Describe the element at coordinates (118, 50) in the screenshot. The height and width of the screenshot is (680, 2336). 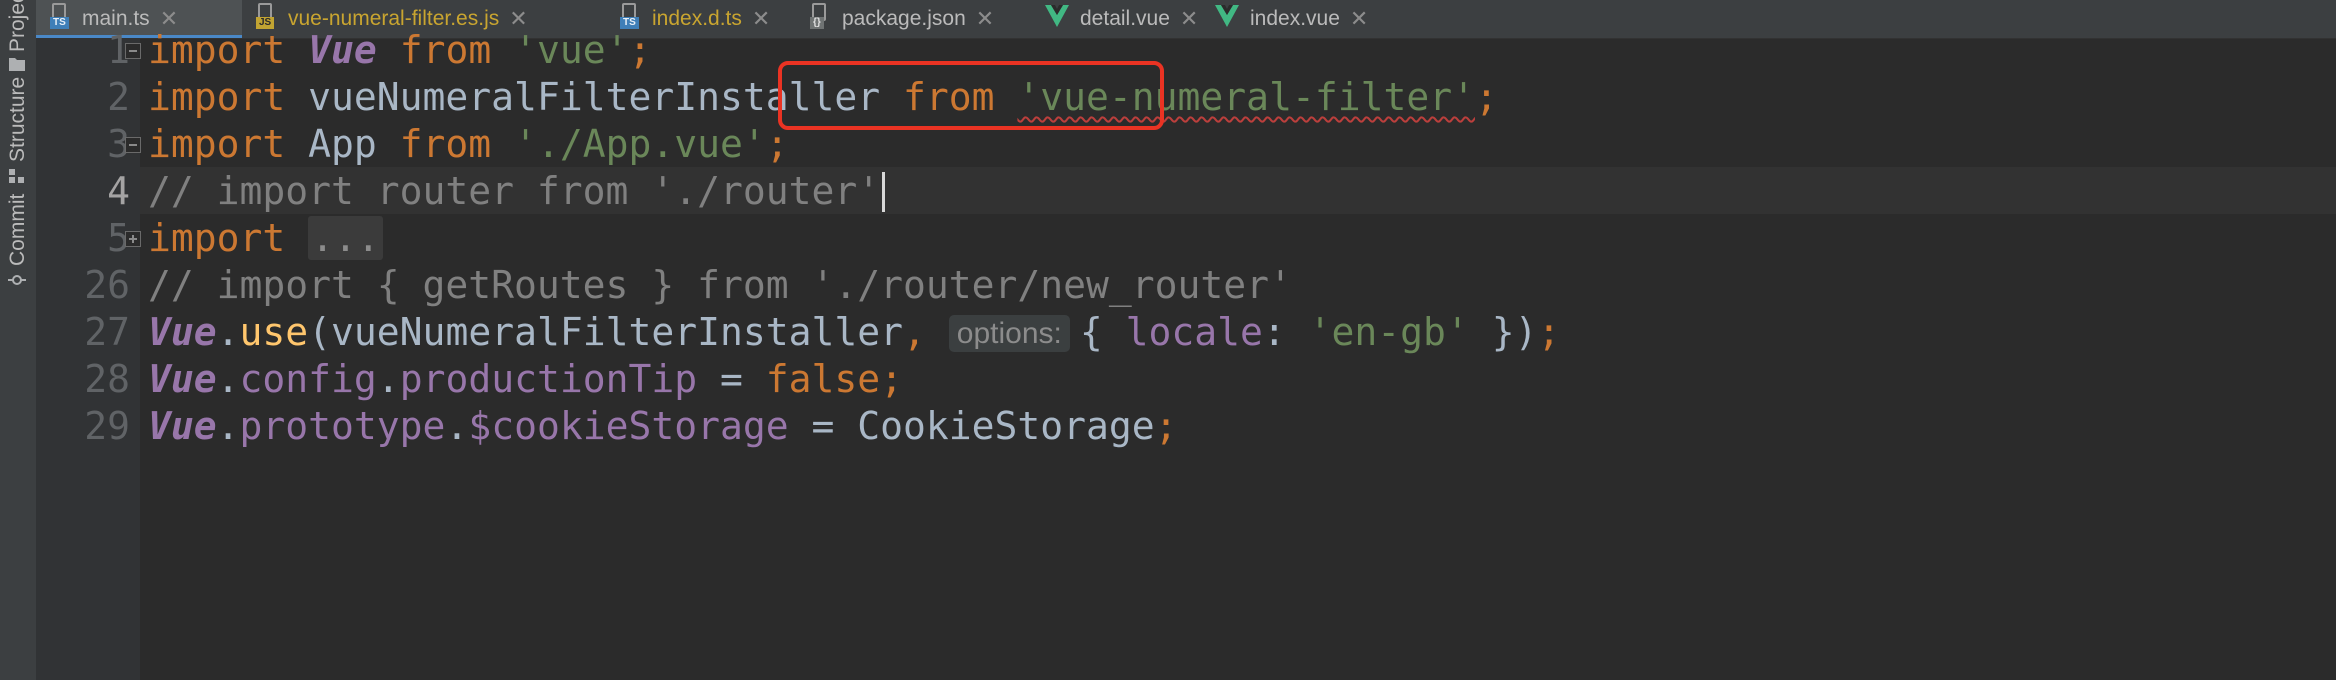
I see `line-number: 1` at that location.